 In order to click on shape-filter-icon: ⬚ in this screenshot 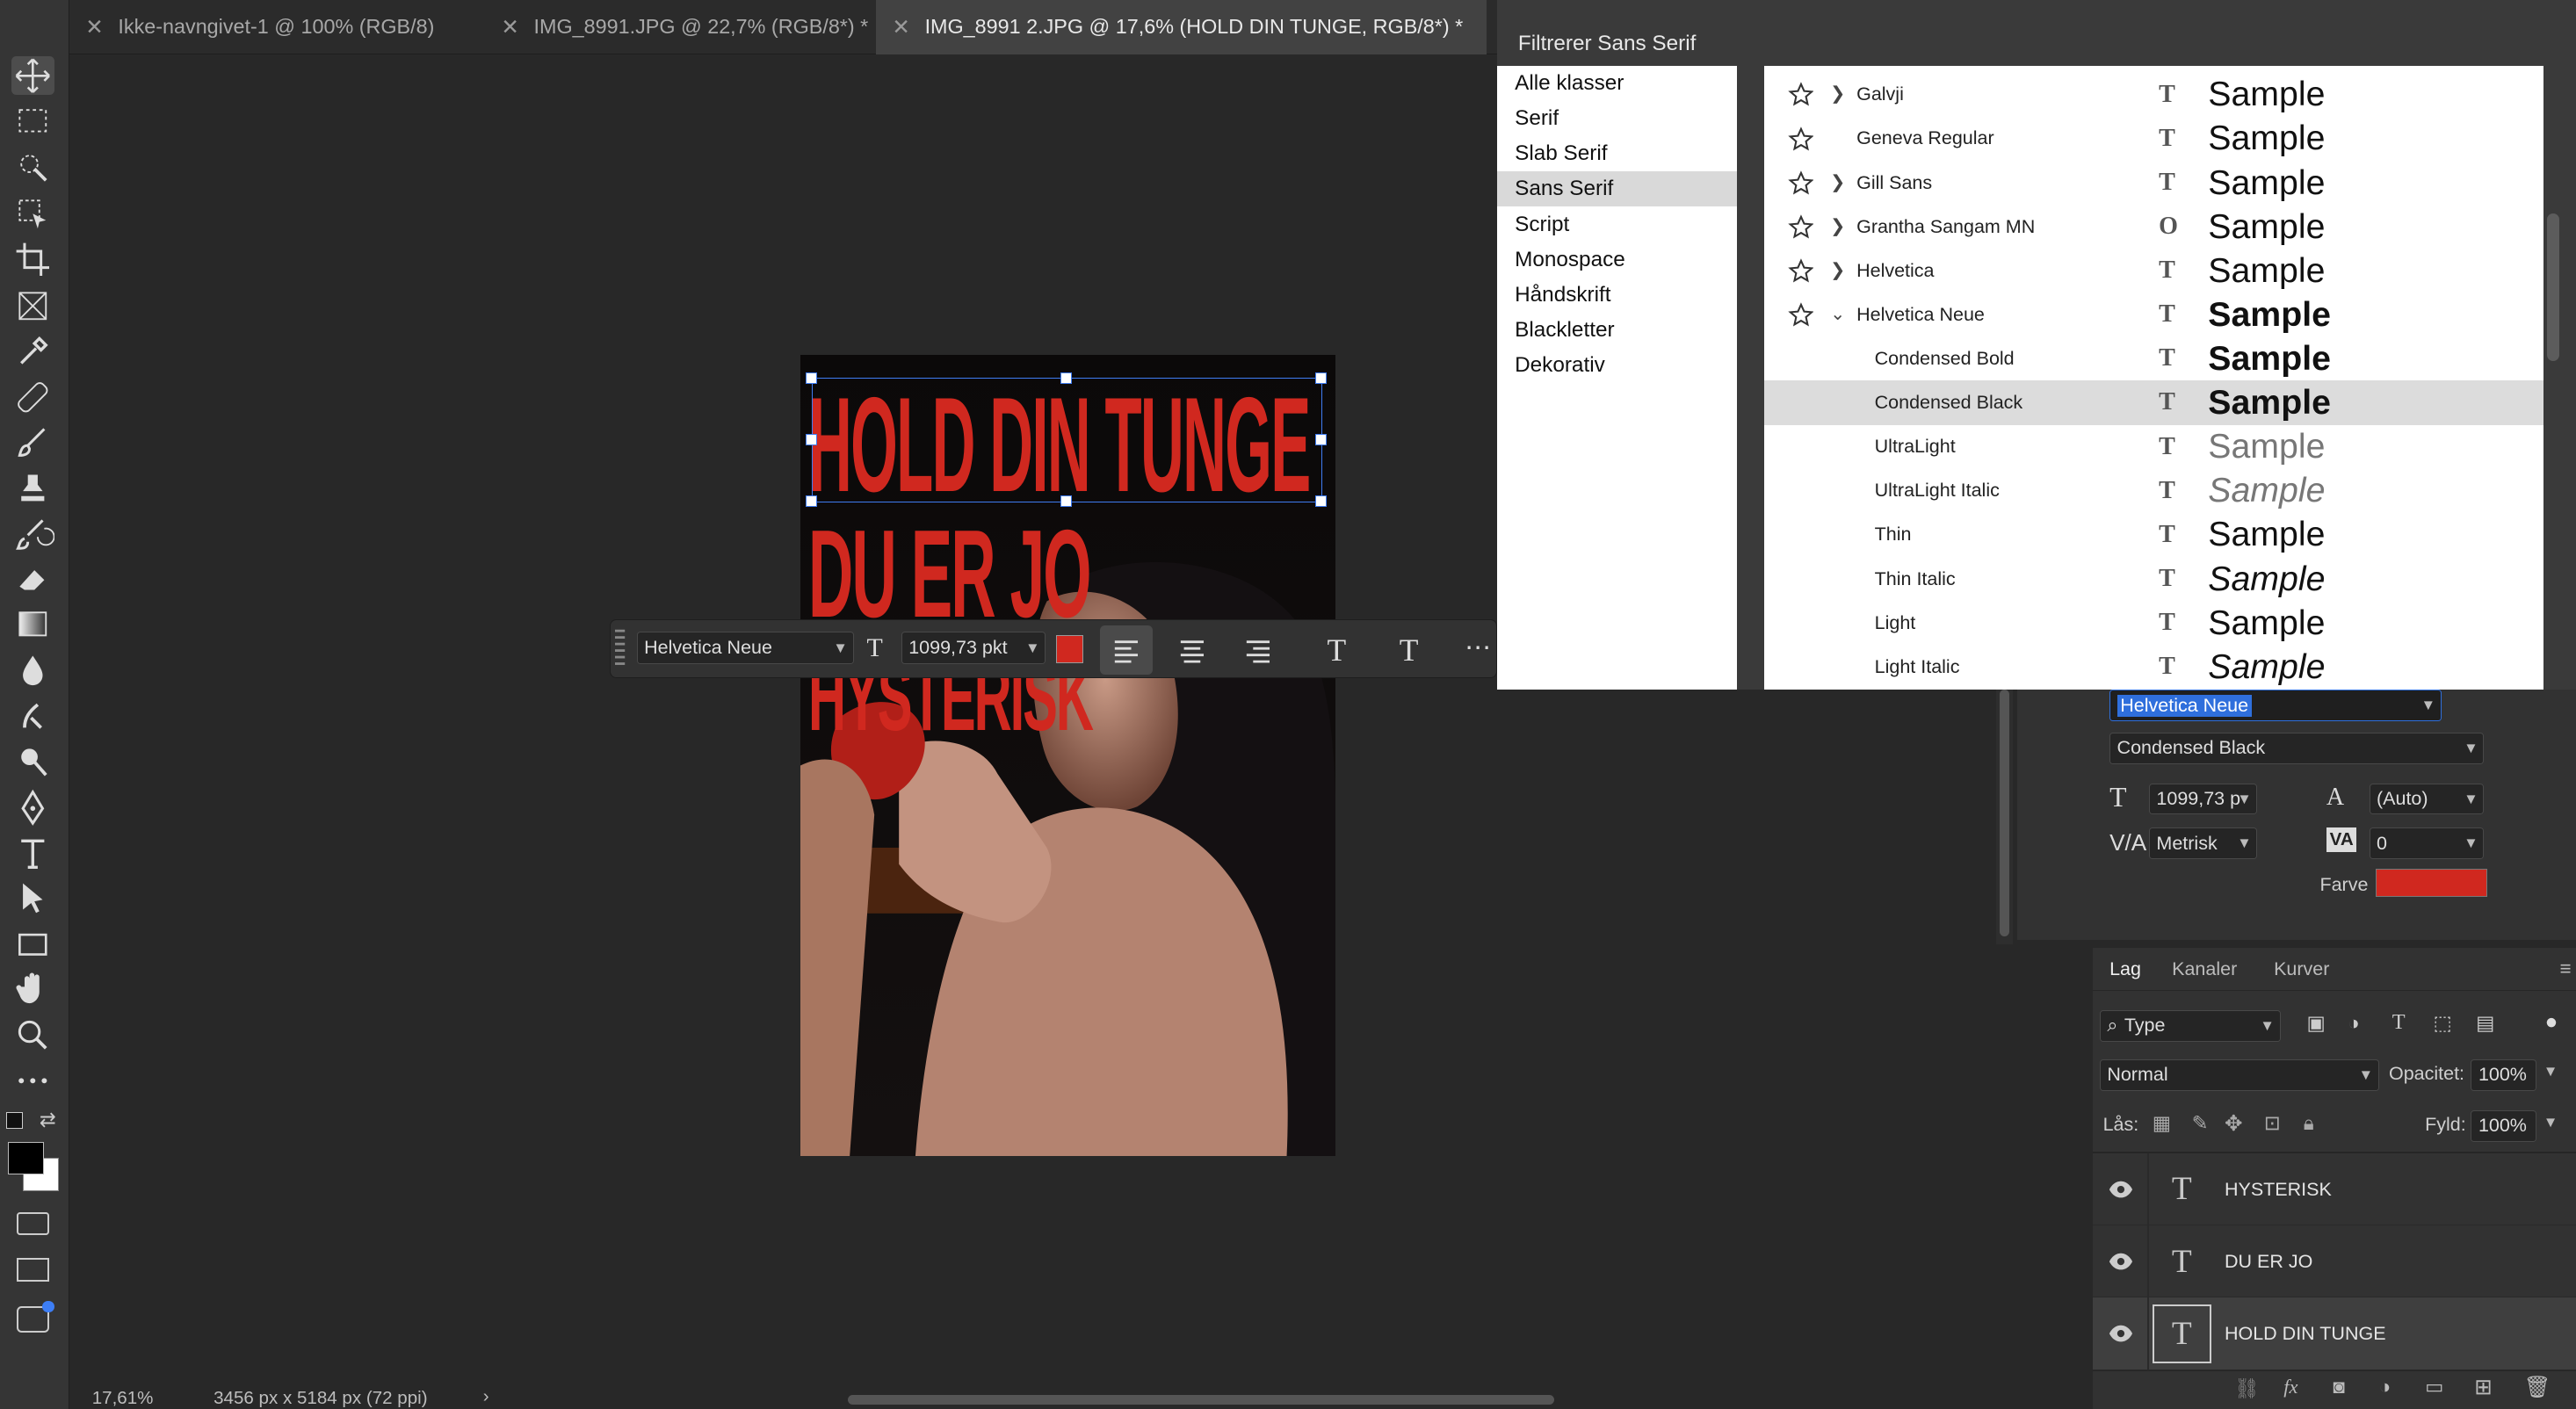, I will do `click(2442, 1024)`.